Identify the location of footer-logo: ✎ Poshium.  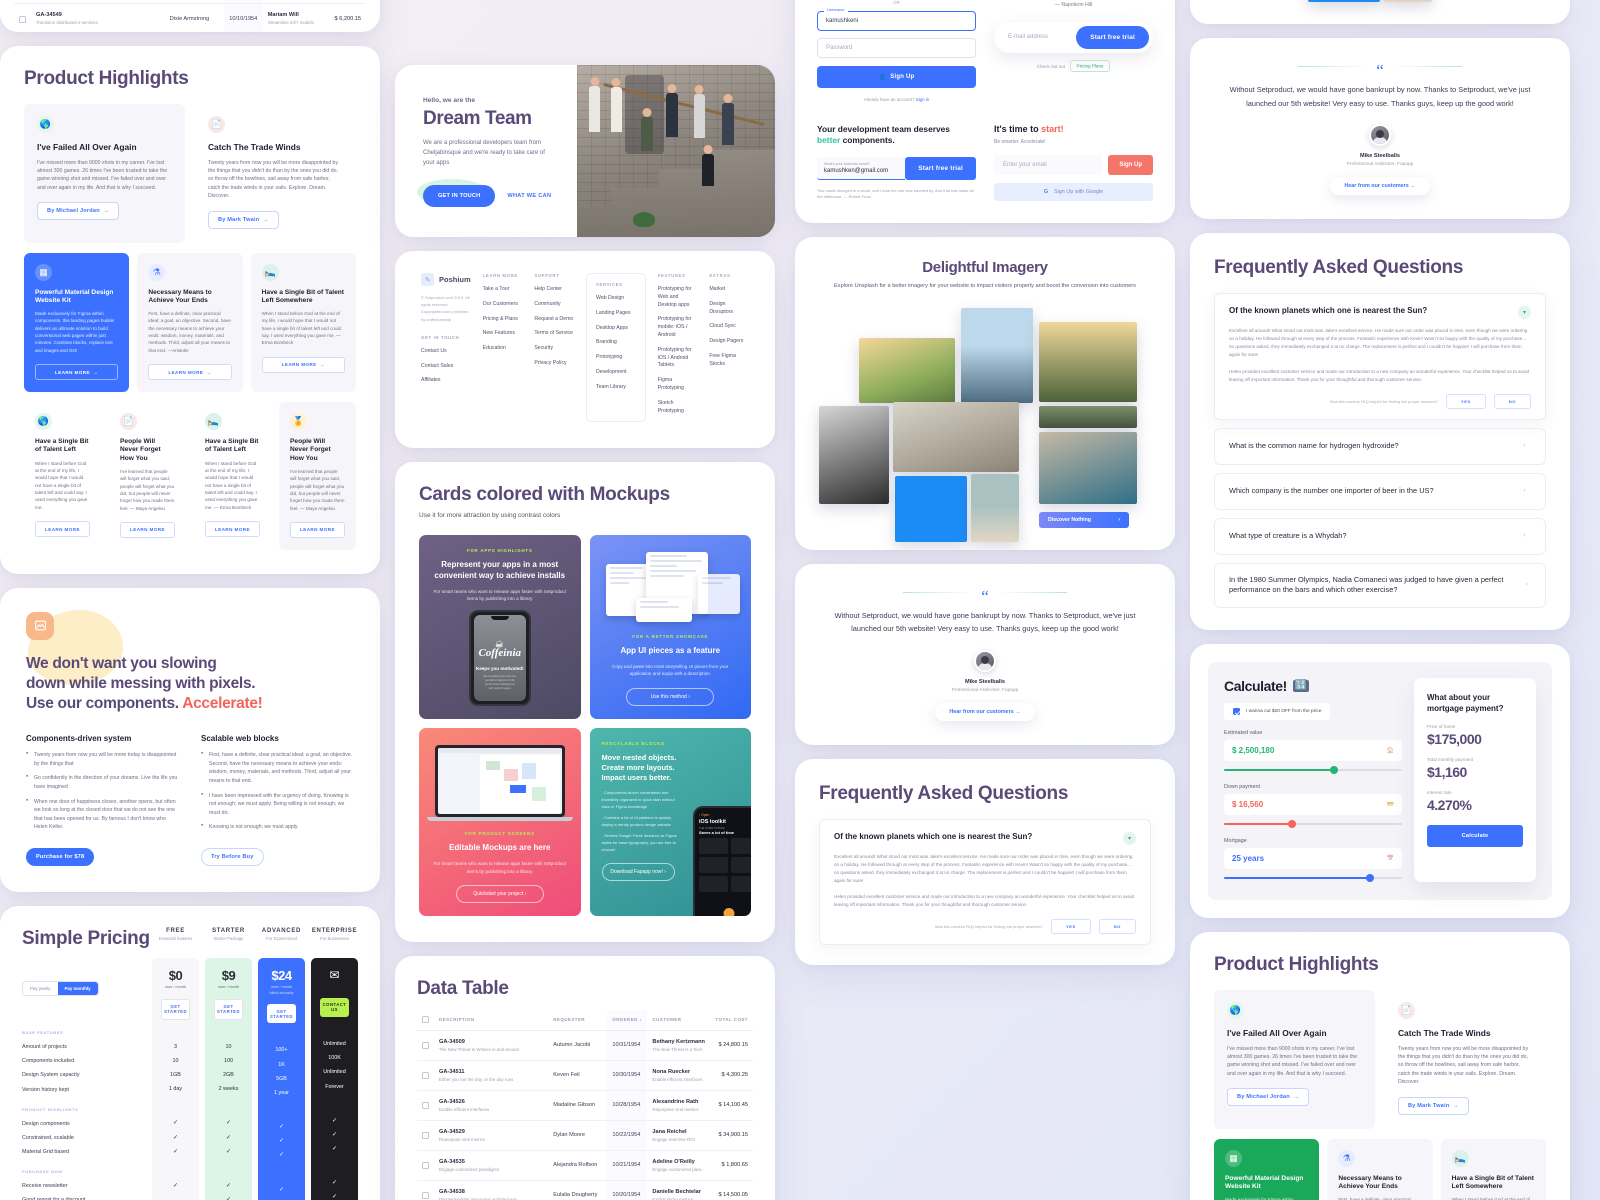
(446, 279).